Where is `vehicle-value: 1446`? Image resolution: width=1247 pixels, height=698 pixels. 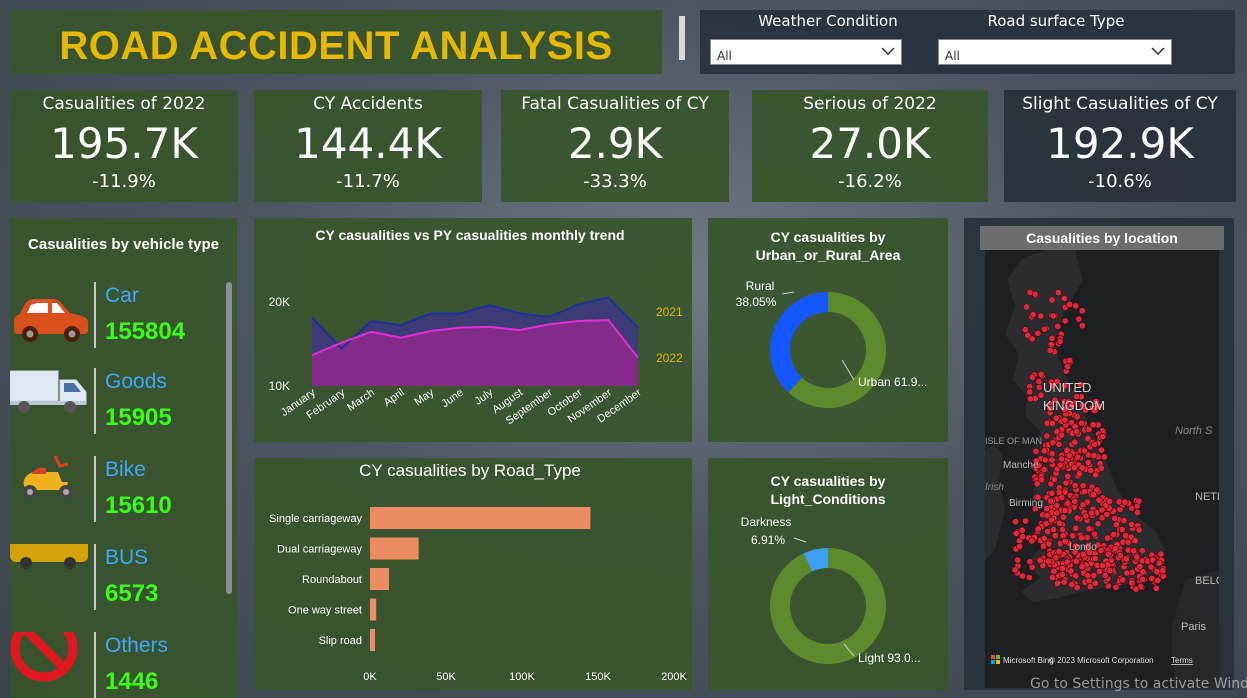 vehicle-value: 1446 is located at coordinates (132, 681).